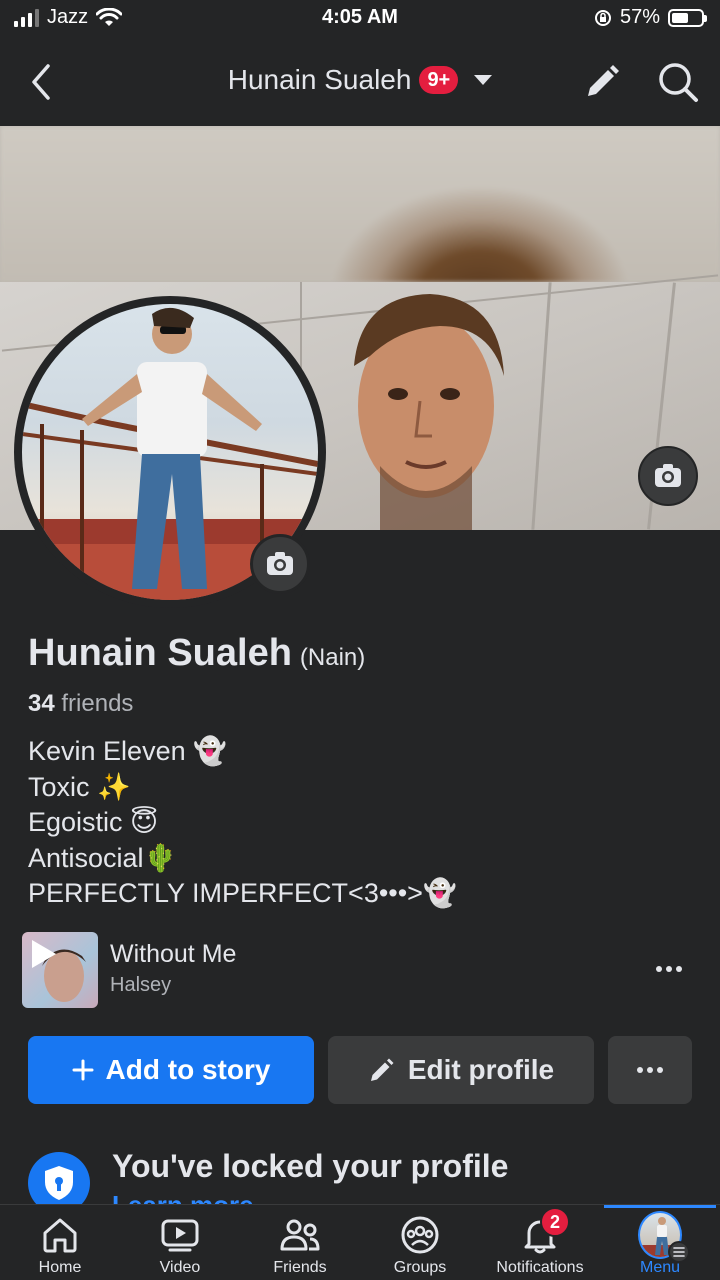 The height and width of the screenshot is (1280, 720). I want to click on friends-count-number: 34, so click(41, 703).